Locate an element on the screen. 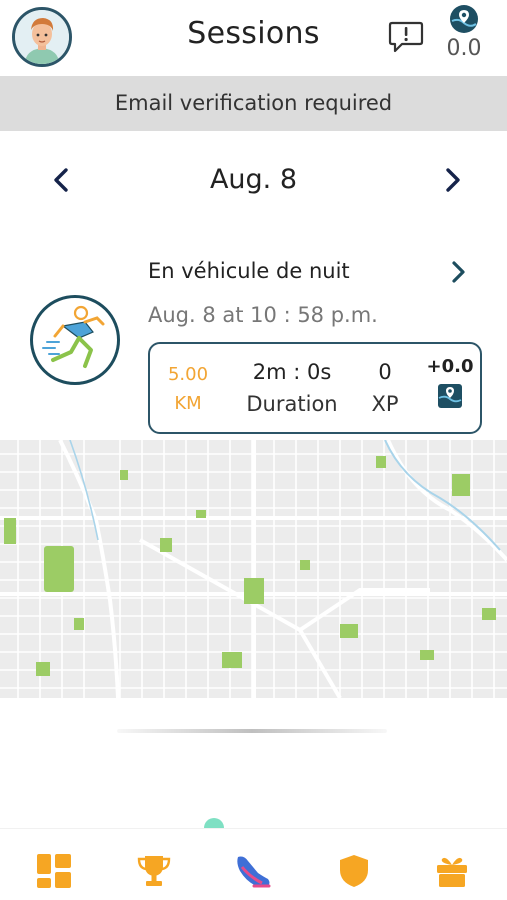 The width and height of the screenshot is (507, 900). xp-value: 0 is located at coordinates (385, 372).